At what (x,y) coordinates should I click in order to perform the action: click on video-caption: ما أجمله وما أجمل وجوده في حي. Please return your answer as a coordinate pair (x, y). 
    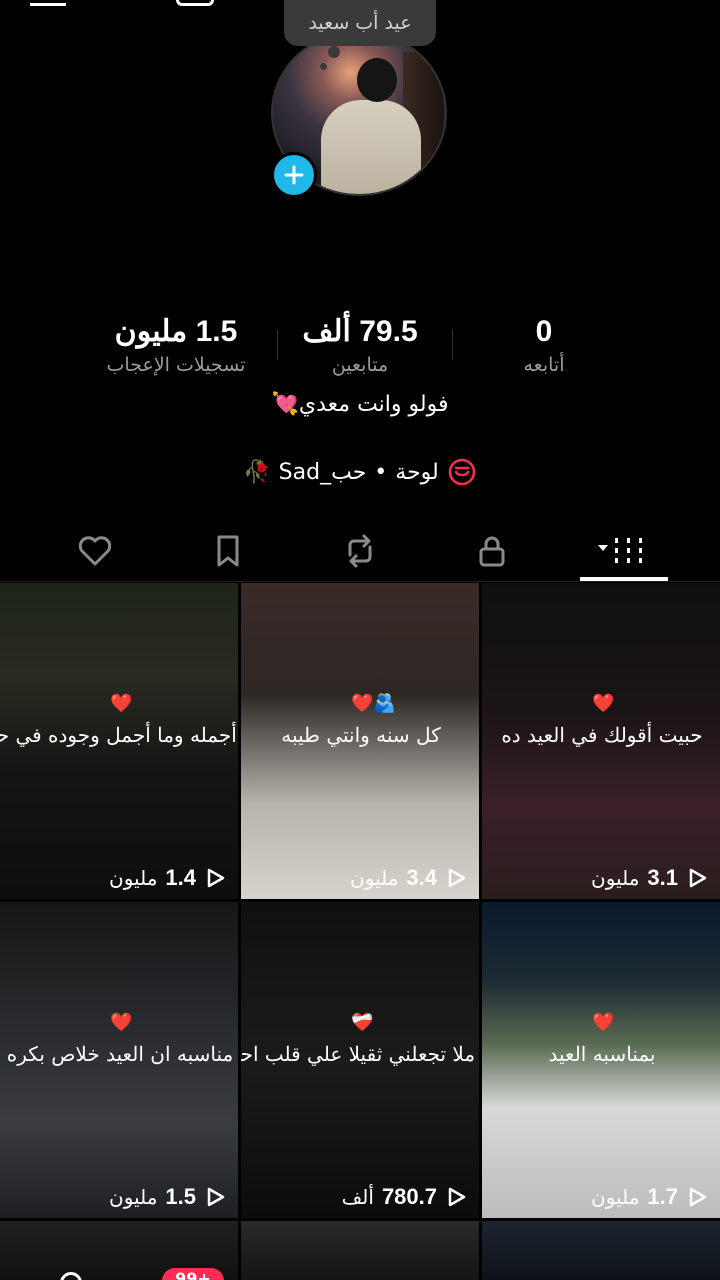
    Looking at the image, I should click on (119, 735).